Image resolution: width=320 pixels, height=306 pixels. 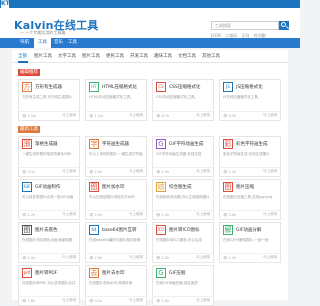 I want to click on tool-icon: ICO, so click(x=161, y=230).